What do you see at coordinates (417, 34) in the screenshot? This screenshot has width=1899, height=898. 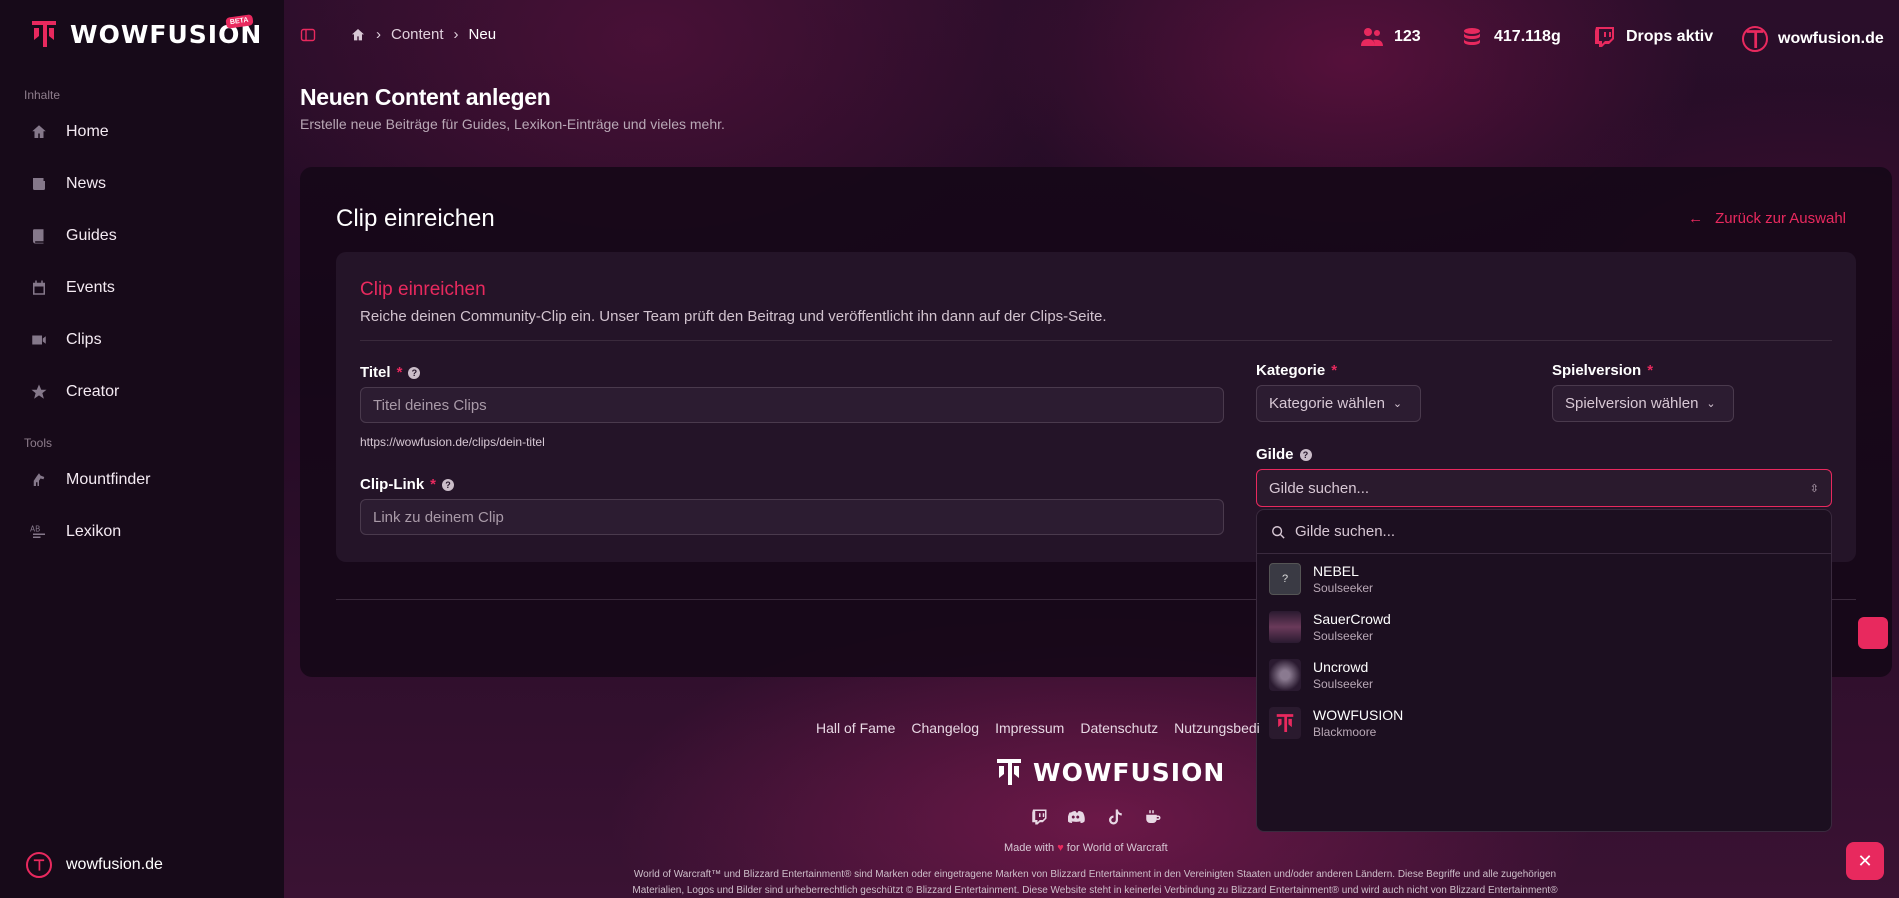 I see `breadcrumb-item-content: Content` at bounding box center [417, 34].